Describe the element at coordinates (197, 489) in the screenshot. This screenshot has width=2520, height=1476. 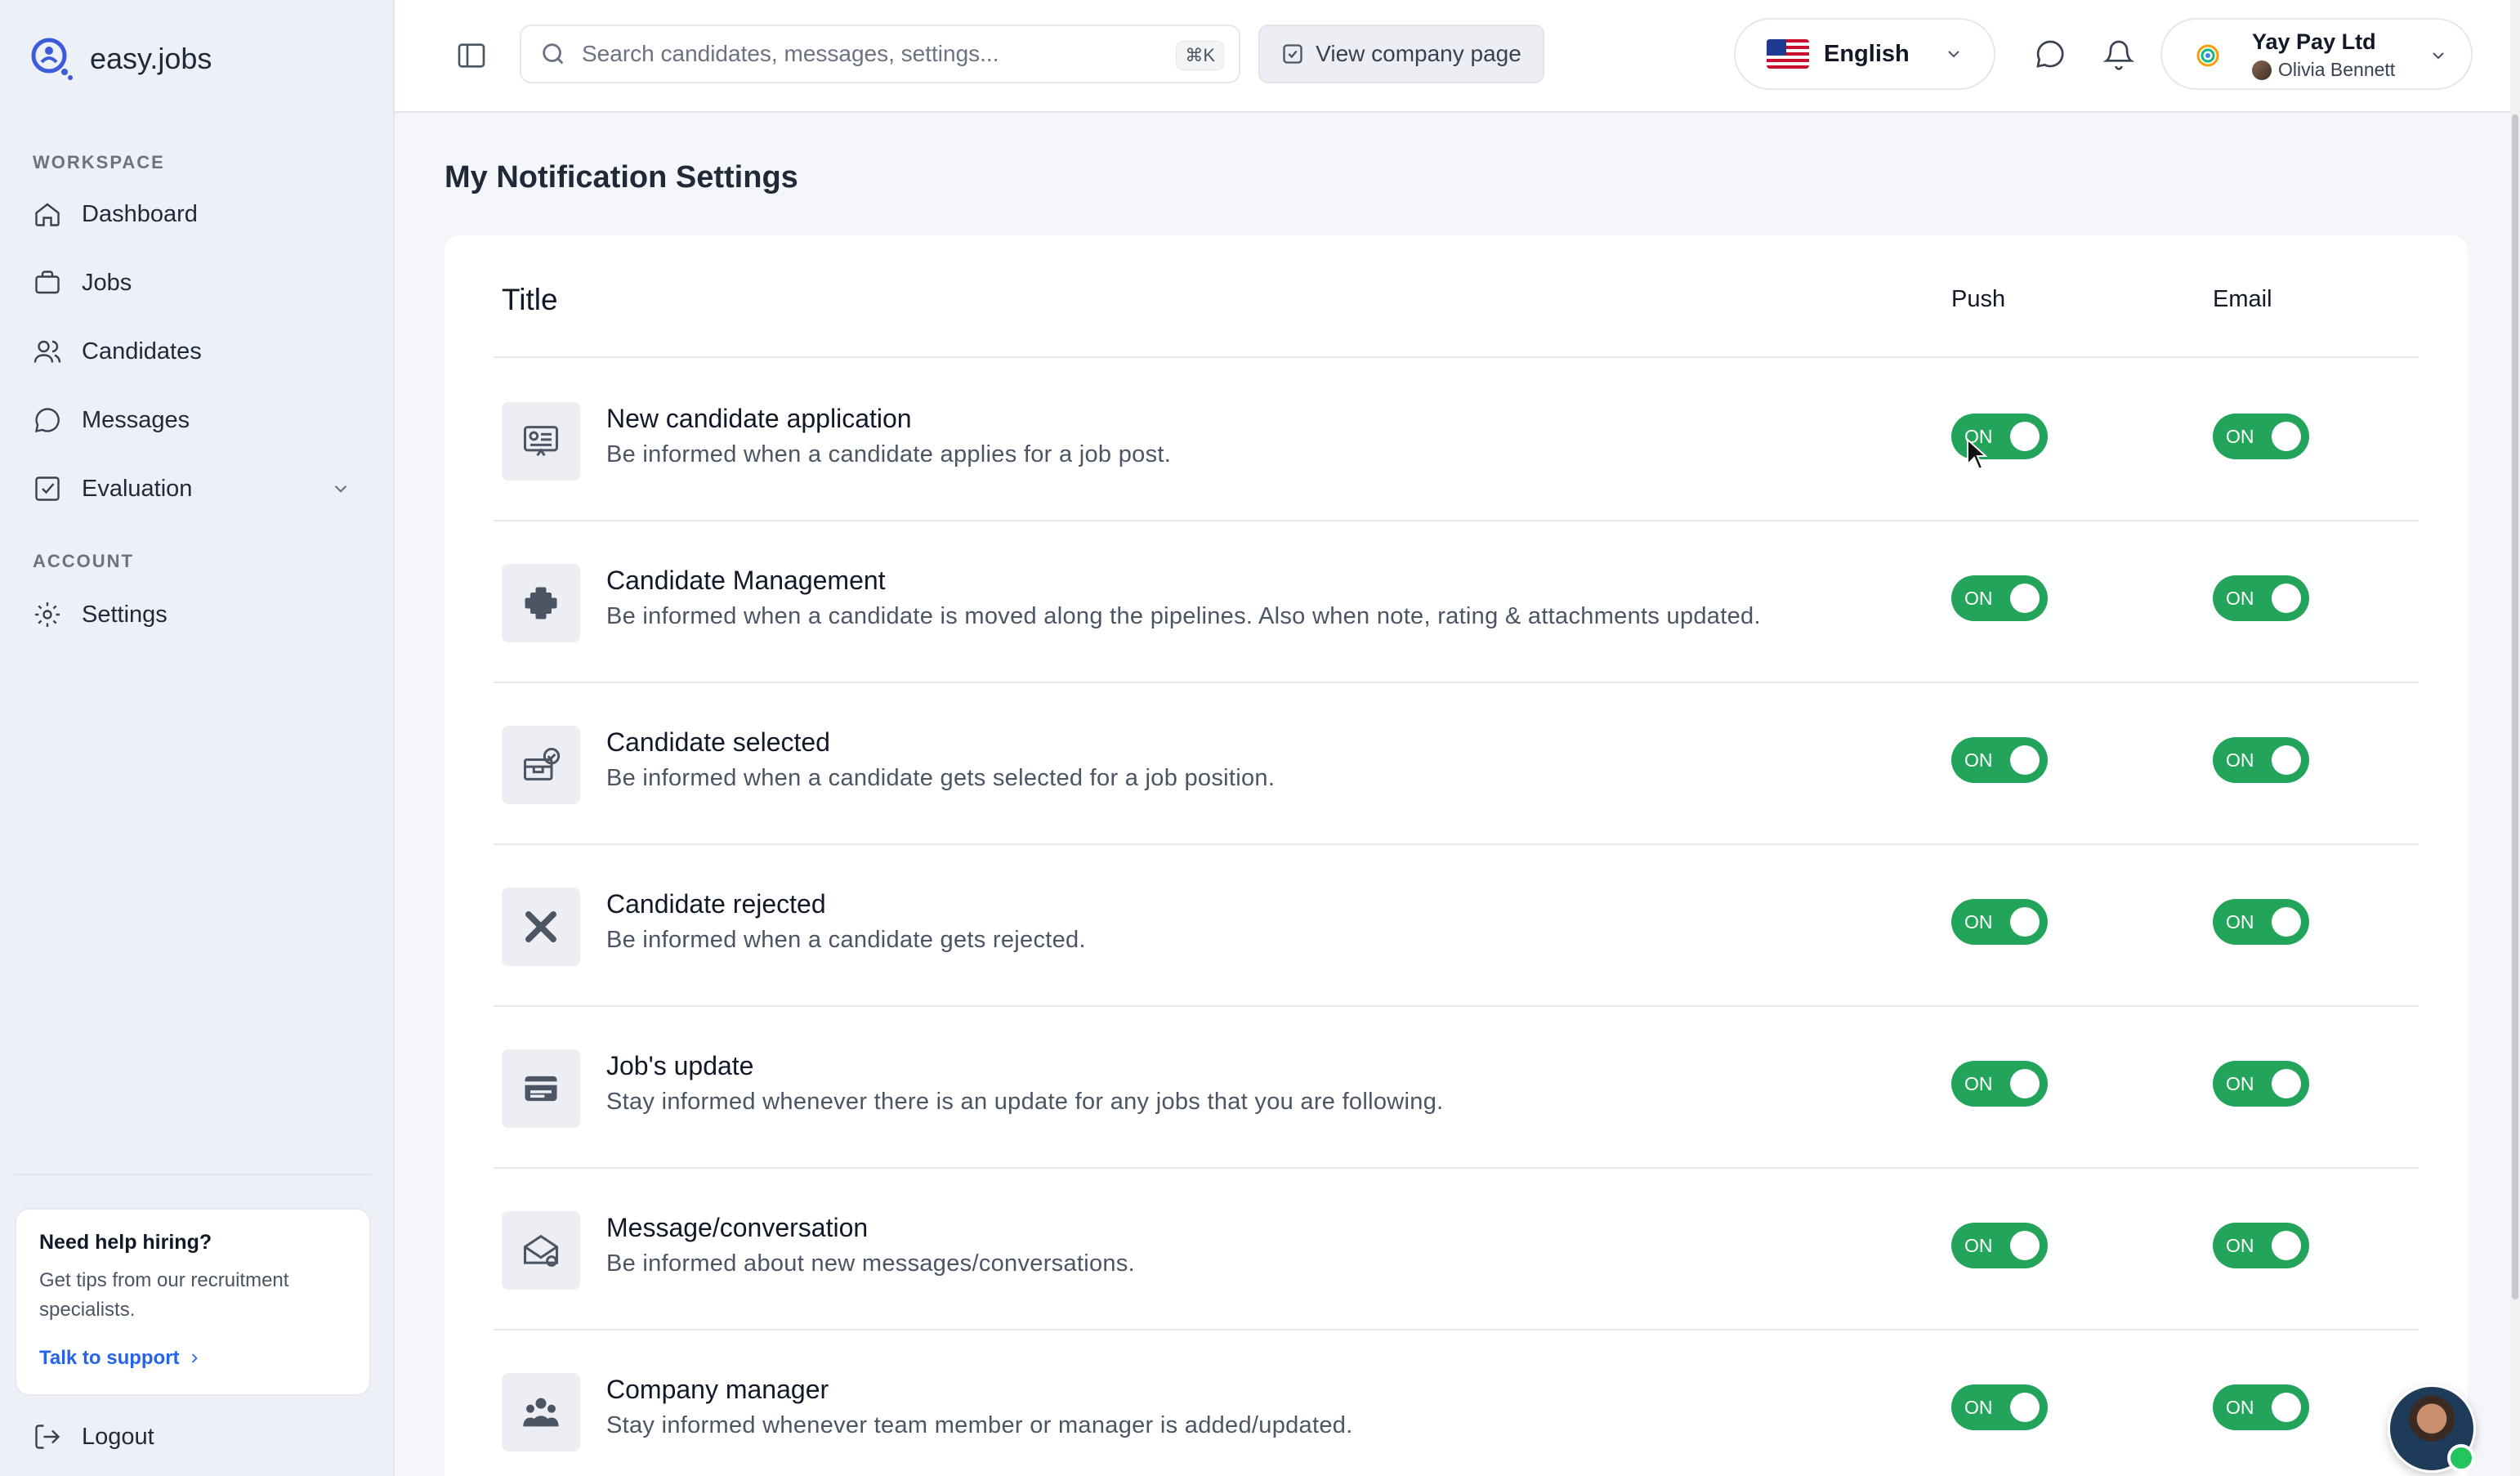
I see `sidebar-item-evaluation: Evaluation` at that location.